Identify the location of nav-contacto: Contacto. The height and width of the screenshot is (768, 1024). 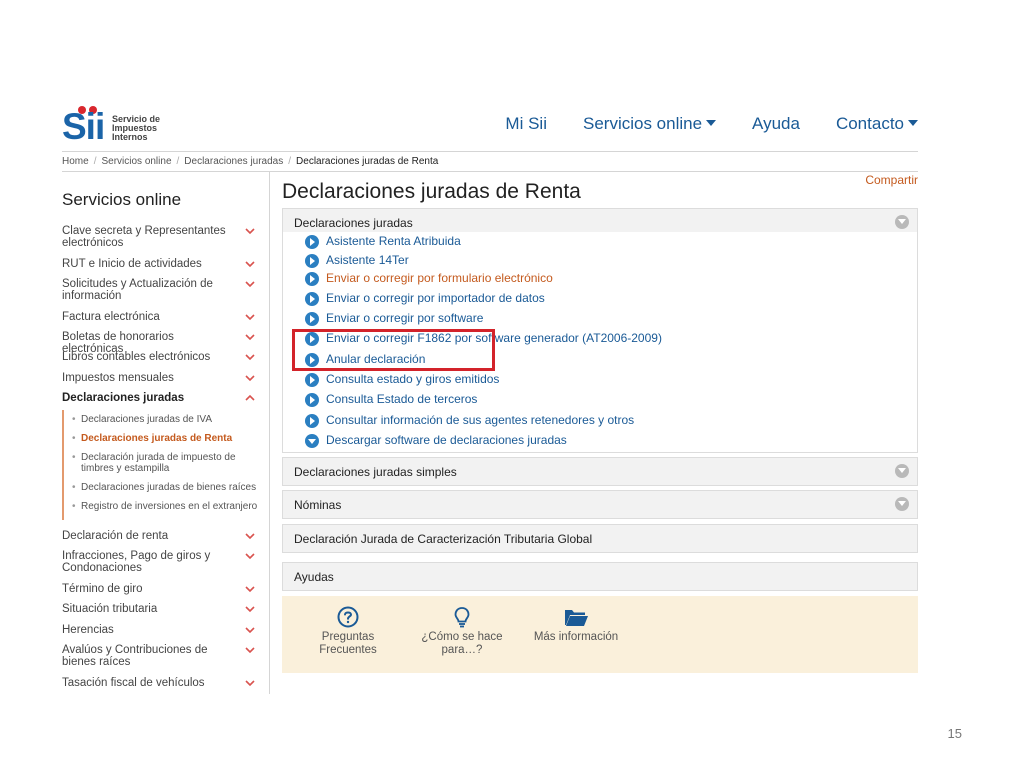
(859, 124).